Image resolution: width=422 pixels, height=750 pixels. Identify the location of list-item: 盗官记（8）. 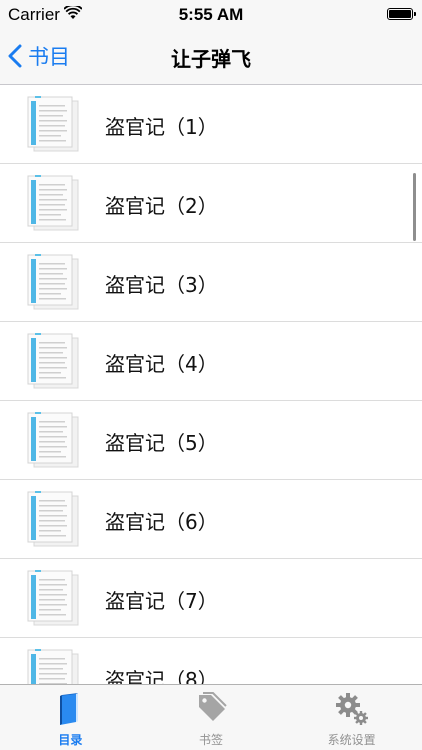
(211, 661).